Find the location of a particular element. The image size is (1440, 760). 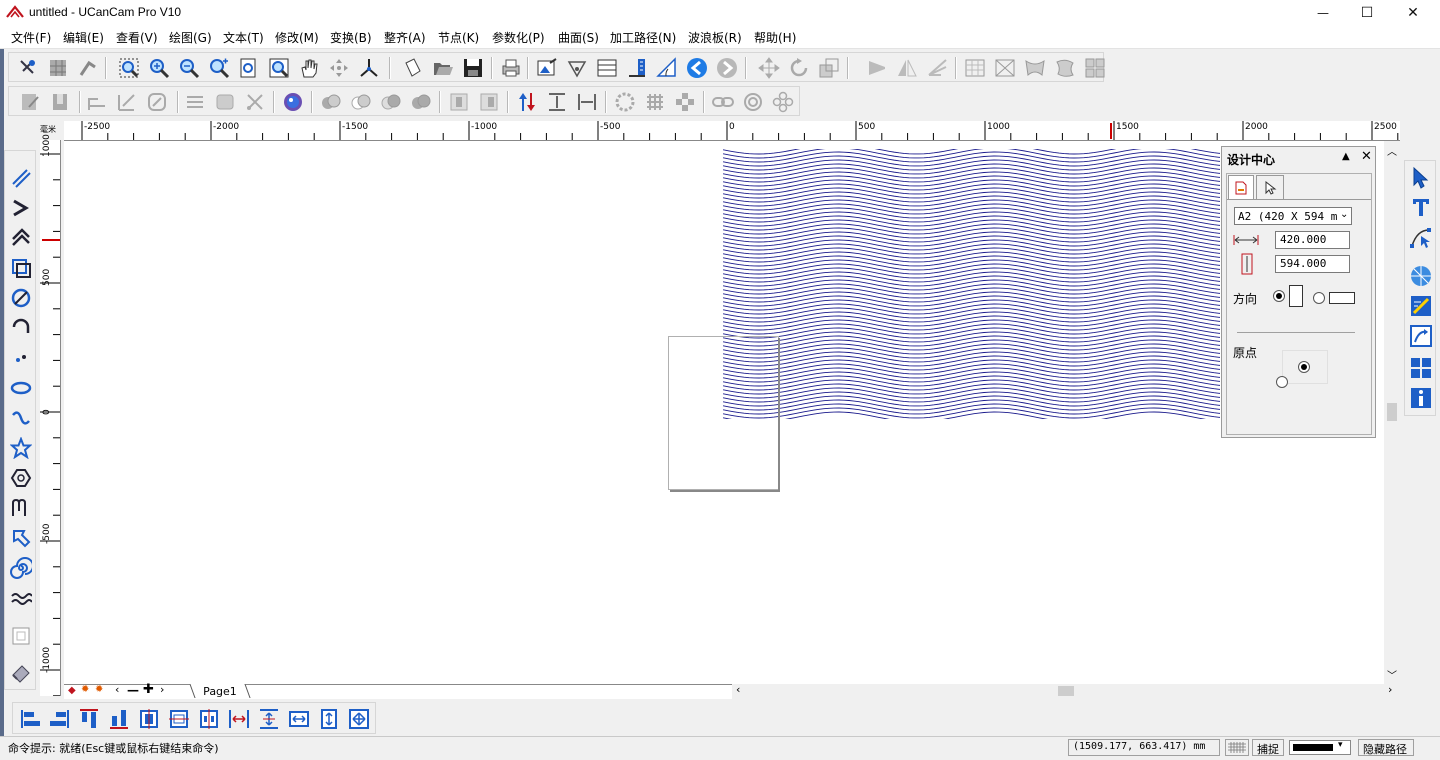

offset-icon is located at coordinates (127, 102).